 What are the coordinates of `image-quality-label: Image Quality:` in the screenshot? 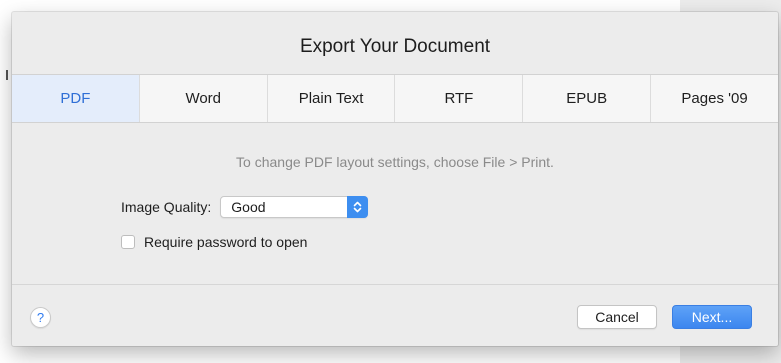 It's located at (166, 207).